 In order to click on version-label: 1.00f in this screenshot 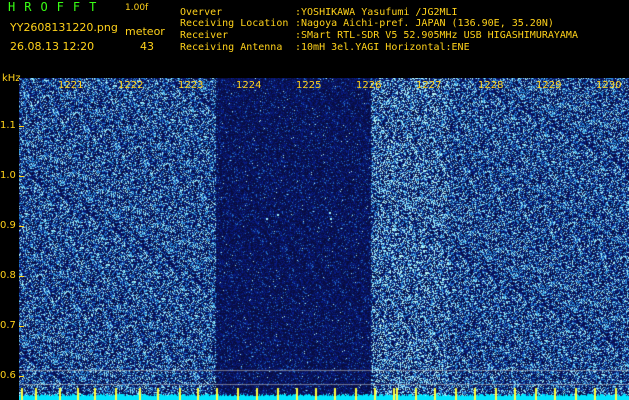, I will do `click(137, 8)`.